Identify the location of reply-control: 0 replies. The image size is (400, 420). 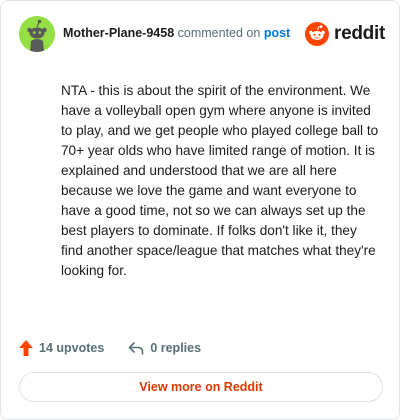
(164, 348).